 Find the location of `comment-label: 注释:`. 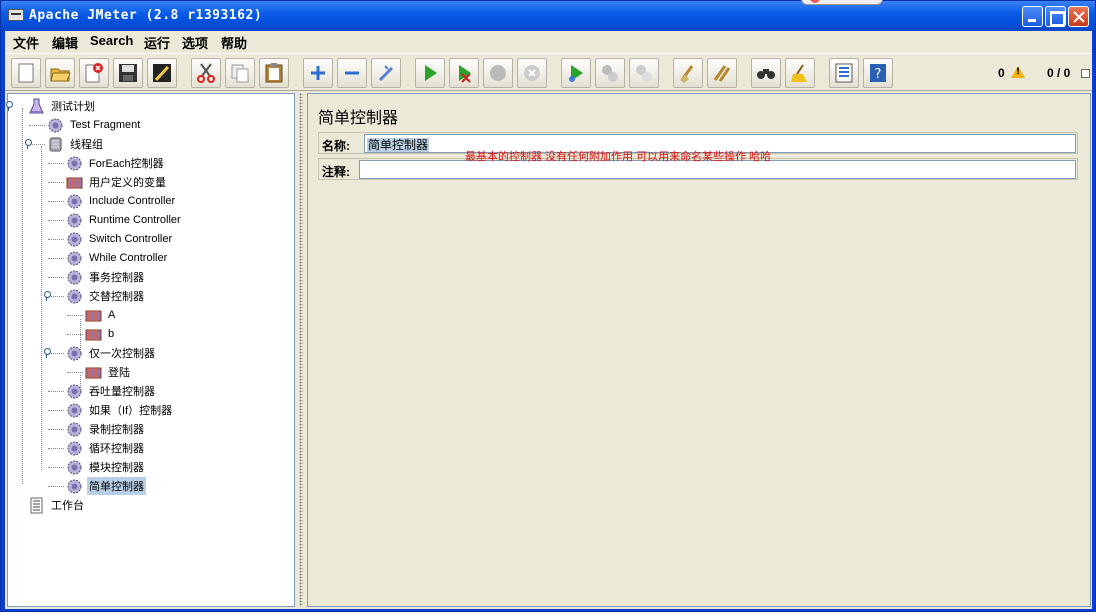

comment-label: 注释: is located at coordinates (336, 172).